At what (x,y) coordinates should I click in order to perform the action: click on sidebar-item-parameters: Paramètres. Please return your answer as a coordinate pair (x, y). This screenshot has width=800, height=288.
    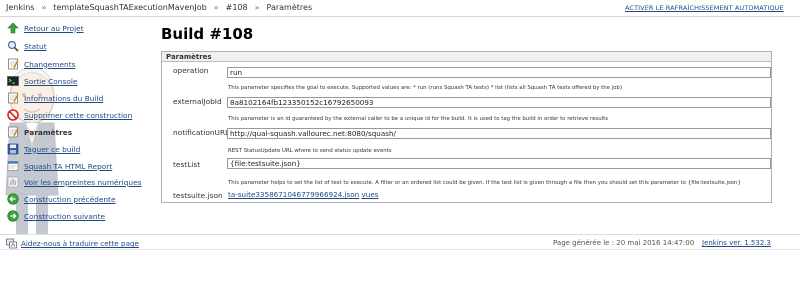
    Looking at the image, I should click on (39, 132).